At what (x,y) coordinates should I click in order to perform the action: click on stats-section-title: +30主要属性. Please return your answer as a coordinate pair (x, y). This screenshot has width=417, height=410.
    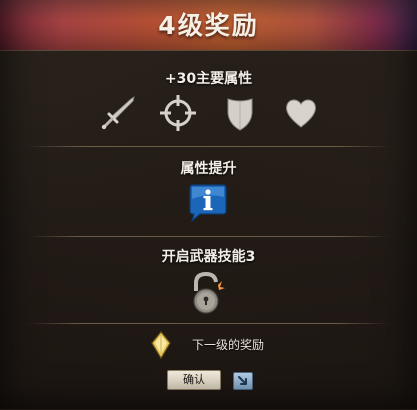
    Looking at the image, I should click on (208, 79).